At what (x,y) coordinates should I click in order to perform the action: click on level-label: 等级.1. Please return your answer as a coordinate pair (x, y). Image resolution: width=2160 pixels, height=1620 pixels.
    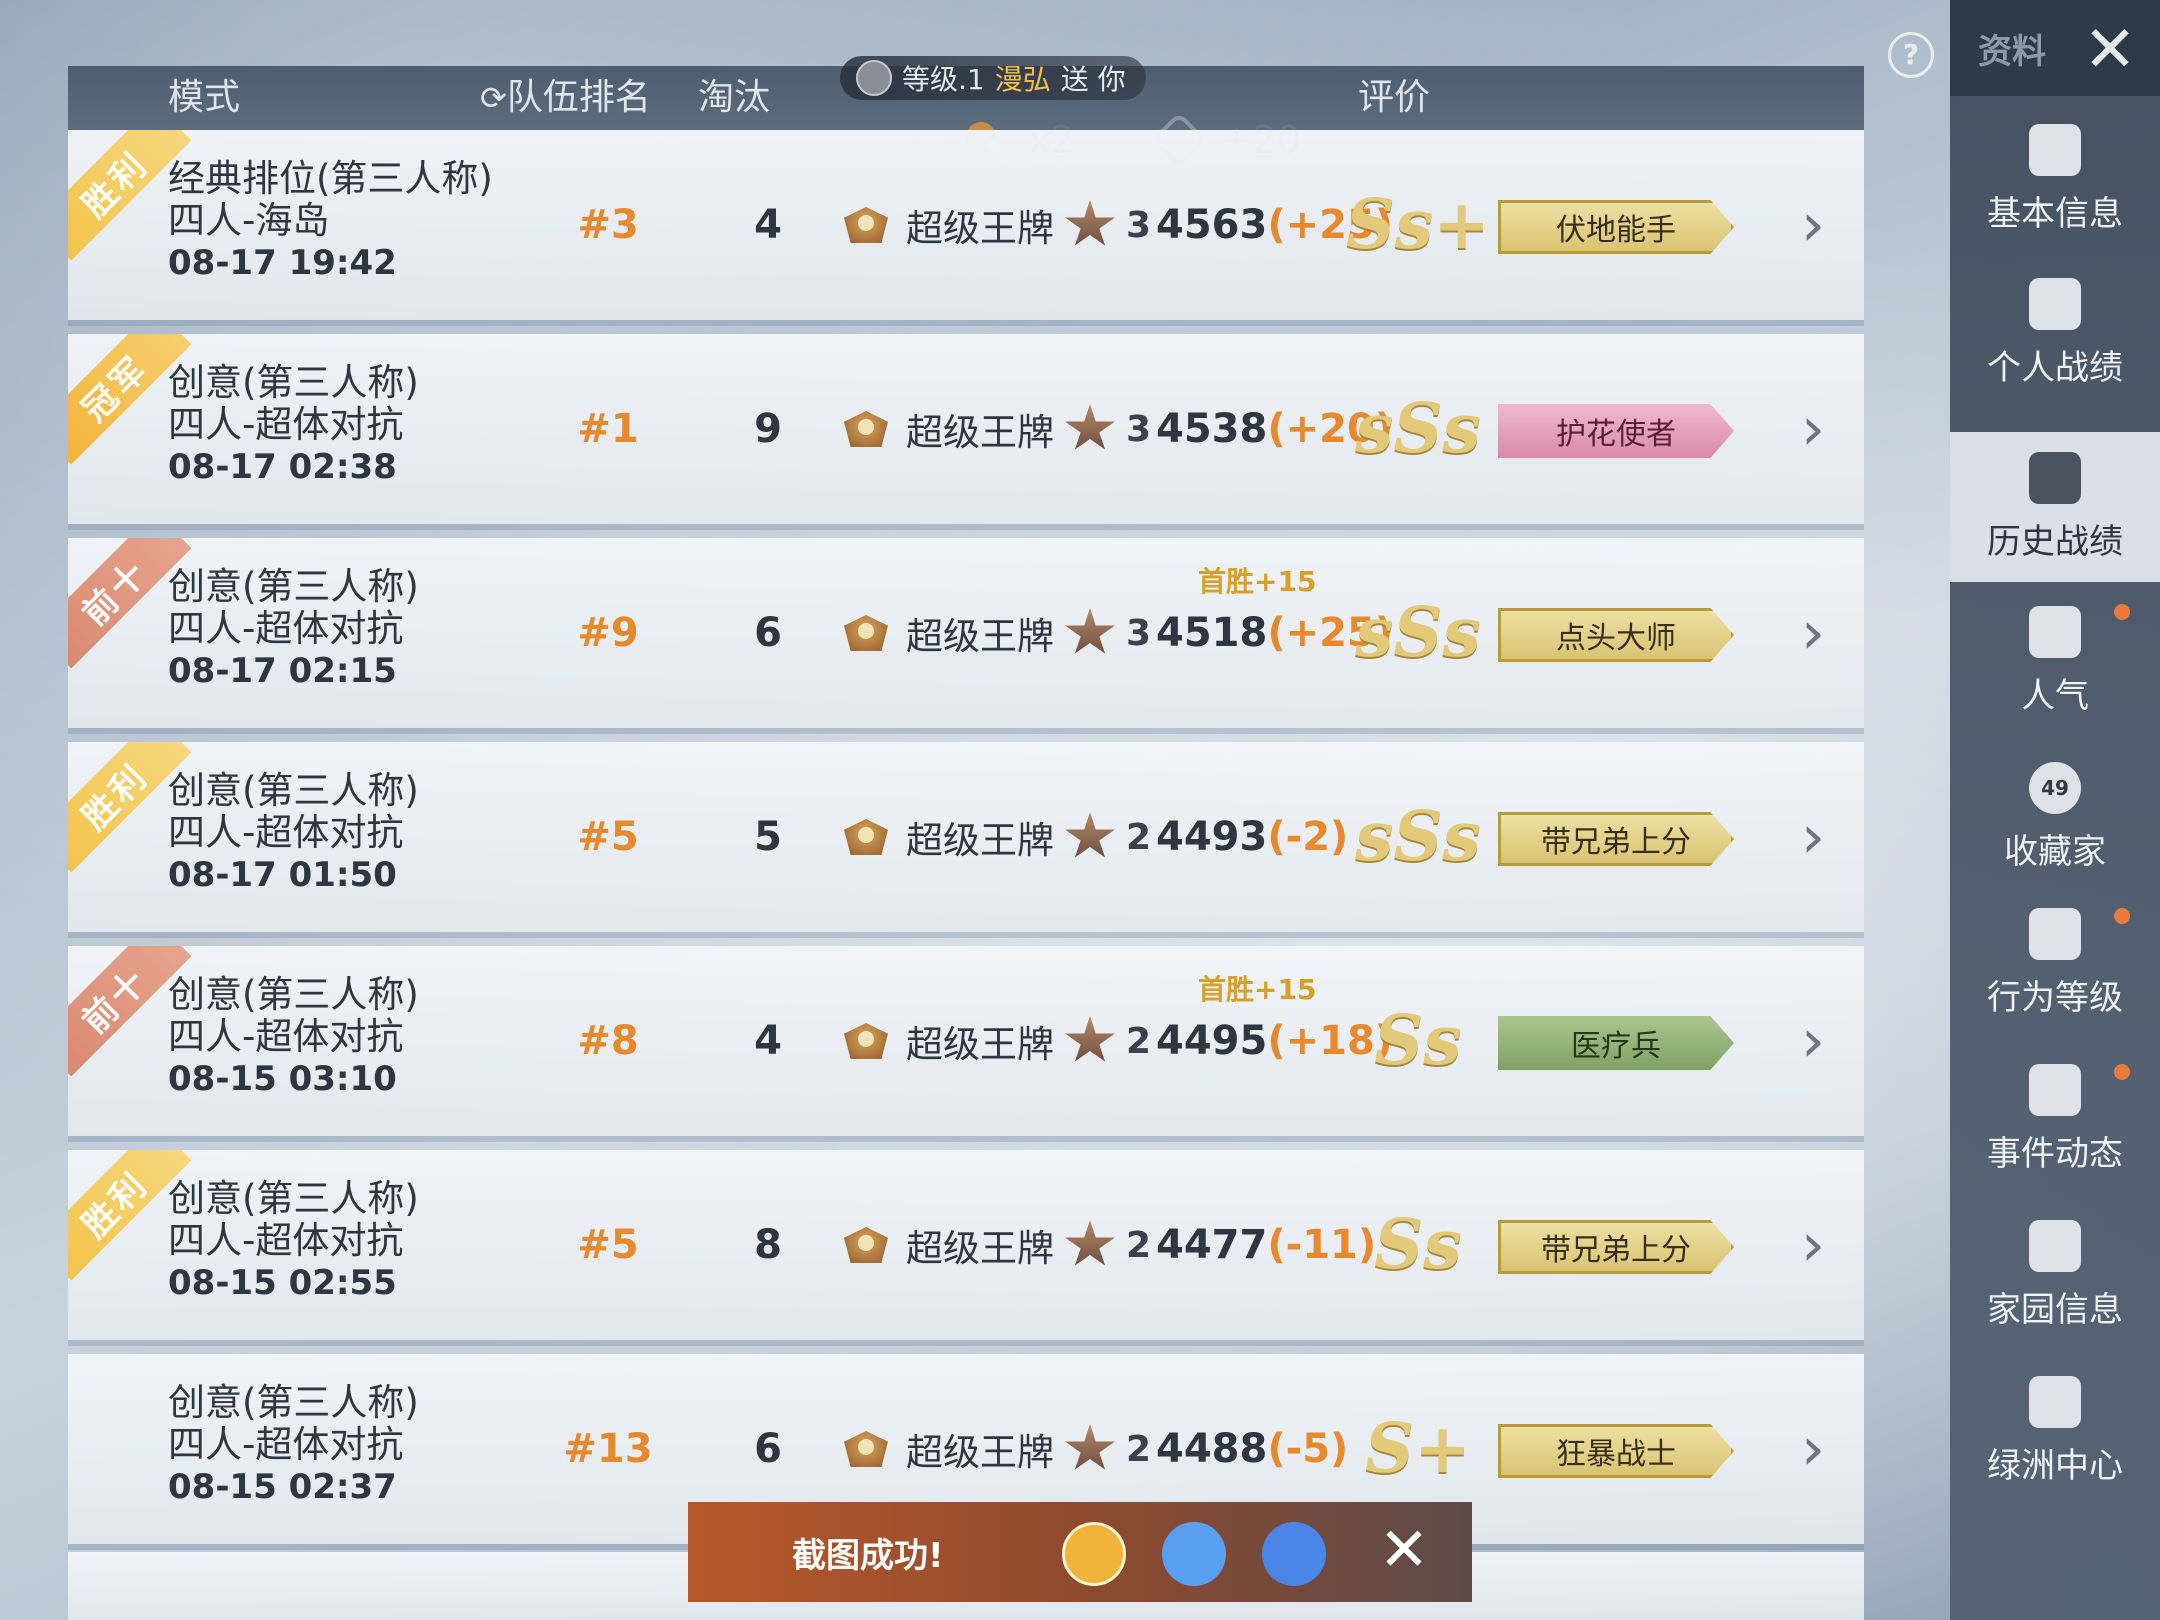
    Looking at the image, I should click on (943, 79).